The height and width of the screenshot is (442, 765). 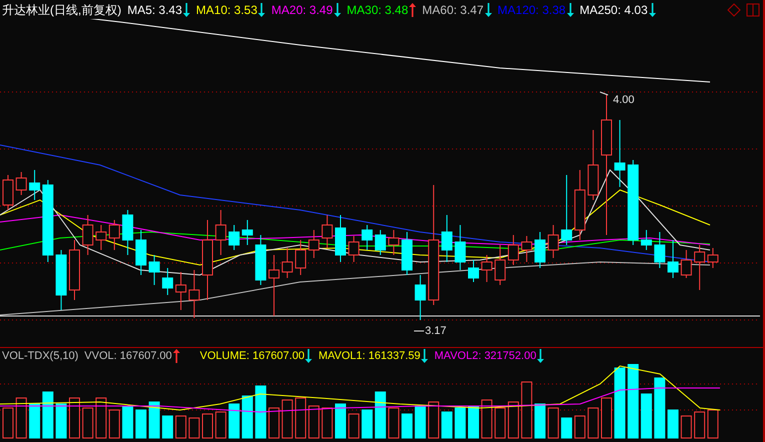 I want to click on indicator-value: MAVOL2: 321752.00, so click(x=485, y=356).